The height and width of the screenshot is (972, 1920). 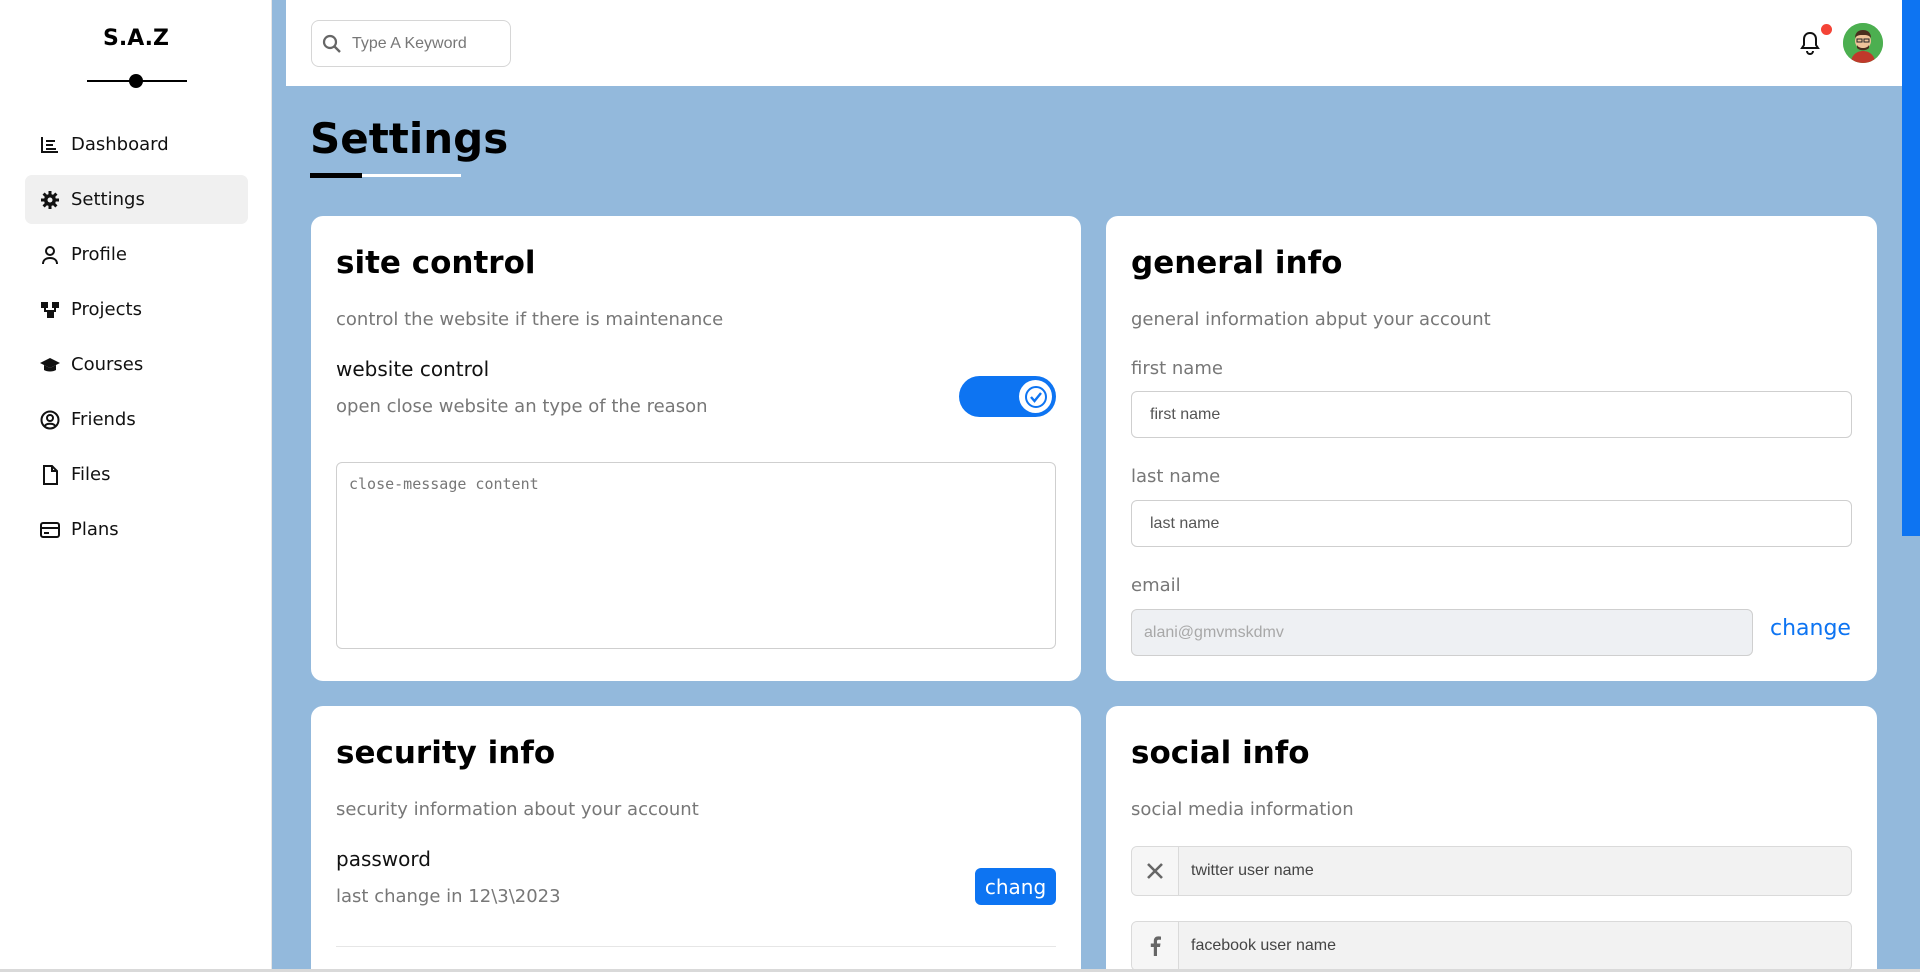 I want to click on sidebar-item-label: Dashboard, so click(x=120, y=144).